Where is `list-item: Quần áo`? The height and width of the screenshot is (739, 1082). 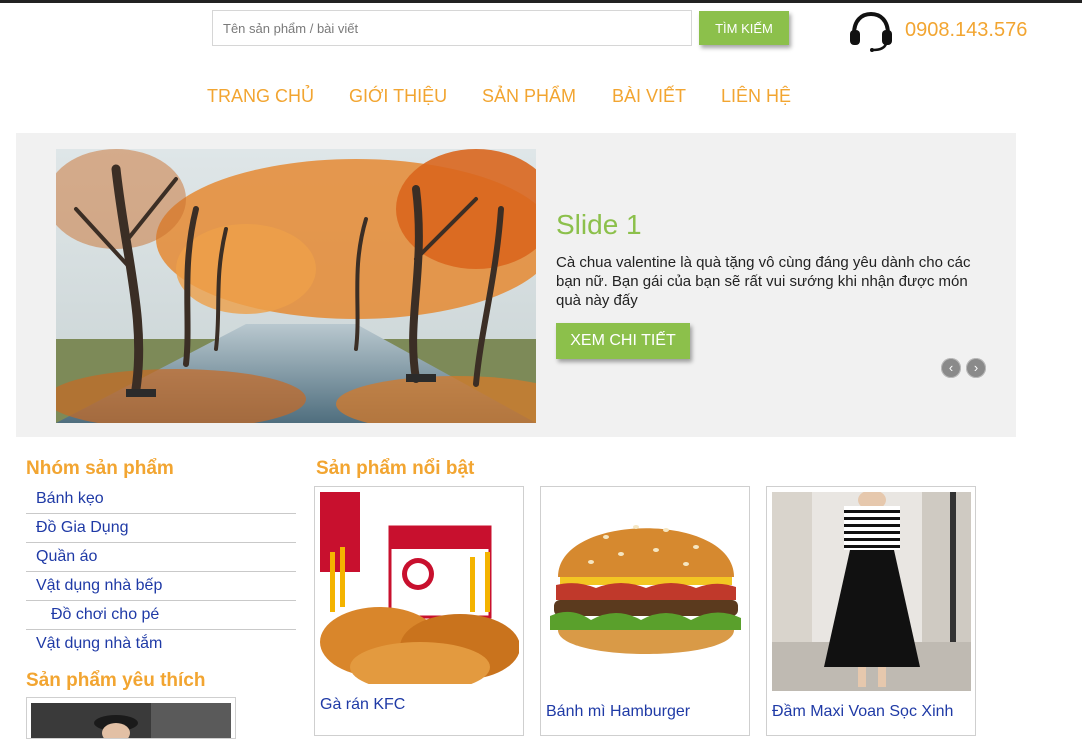
list-item: Quần áo is located at coordinates (161, 557).